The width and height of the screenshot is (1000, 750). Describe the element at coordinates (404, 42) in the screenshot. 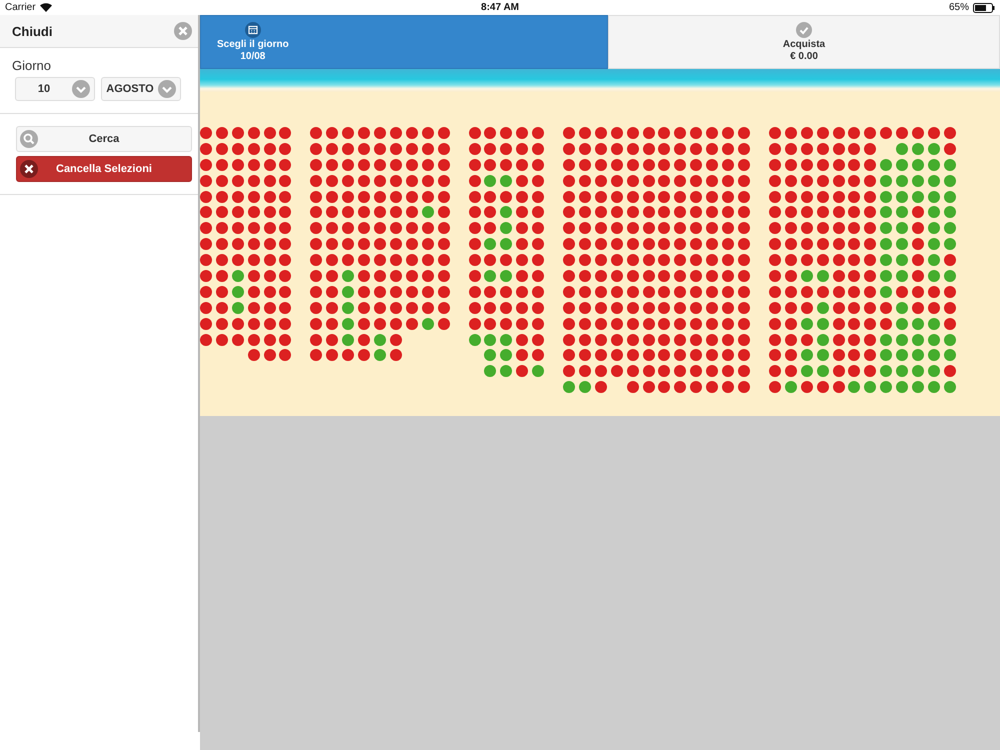

I see `tab: Scegli il giorno 10/08` at that location.